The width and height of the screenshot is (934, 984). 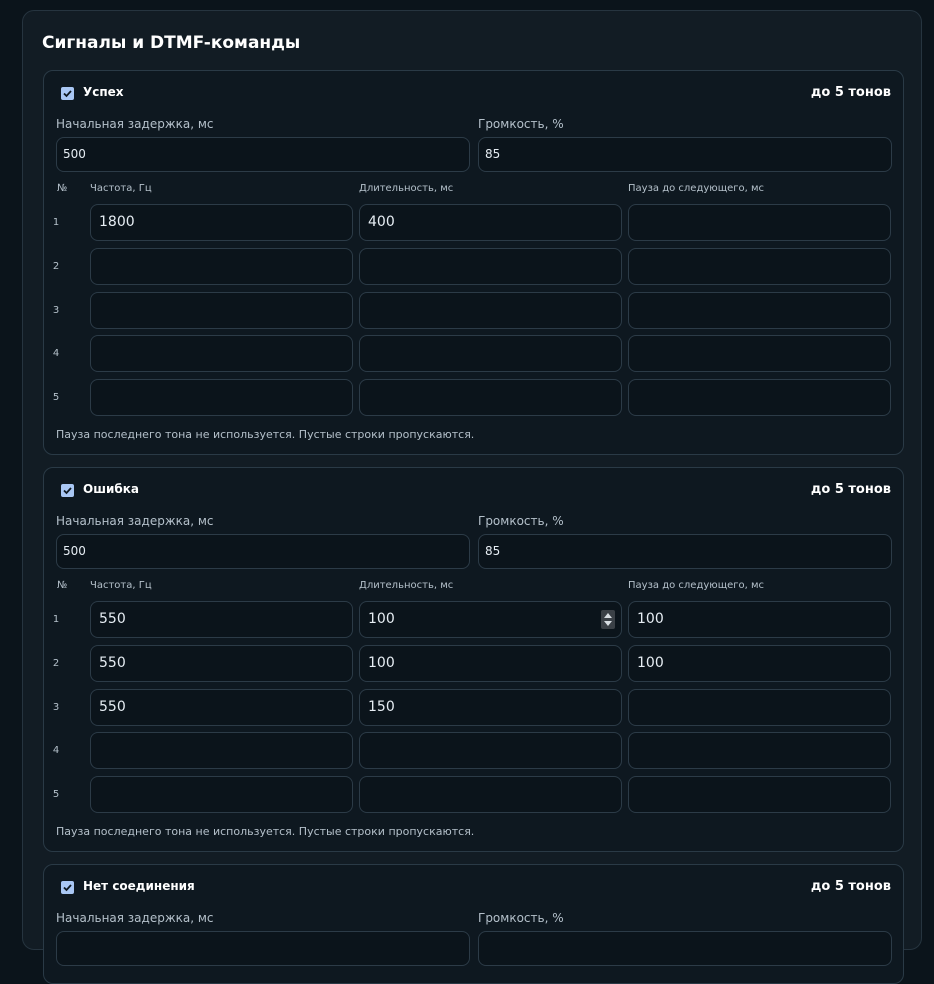 What do you see at coordinates (473, 887) in the screenshot?
I see `card-header: Нет соединения до 5 тонов` at bounding box center [473, 887].